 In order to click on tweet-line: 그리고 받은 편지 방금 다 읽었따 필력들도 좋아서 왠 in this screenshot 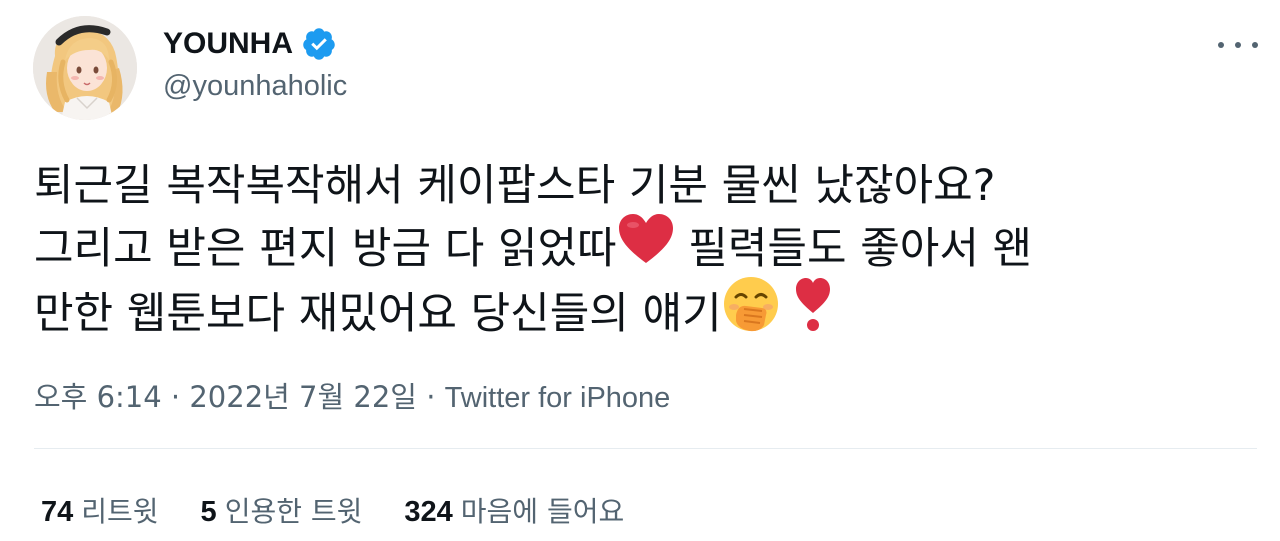, I will do `click(649, 246)`.